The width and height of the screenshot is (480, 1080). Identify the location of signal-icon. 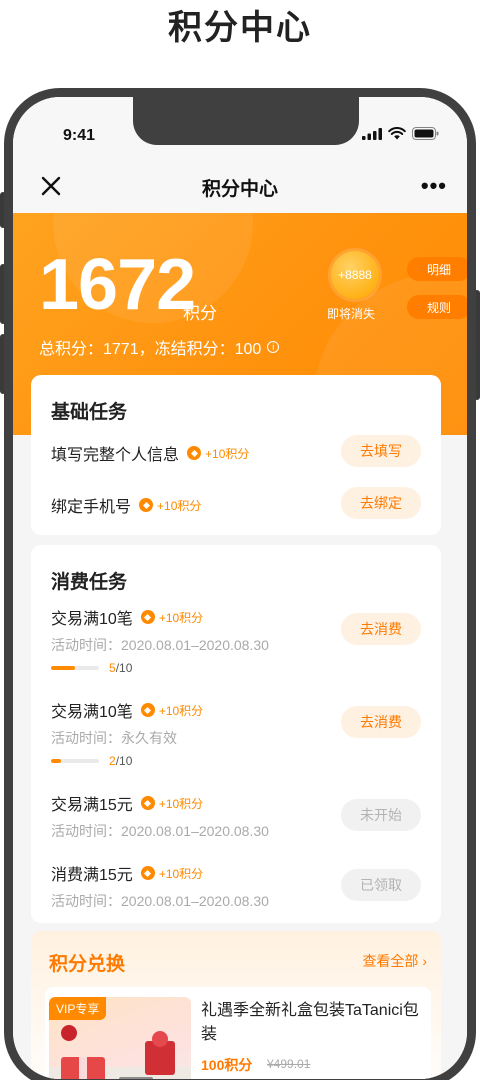
(372, 133).